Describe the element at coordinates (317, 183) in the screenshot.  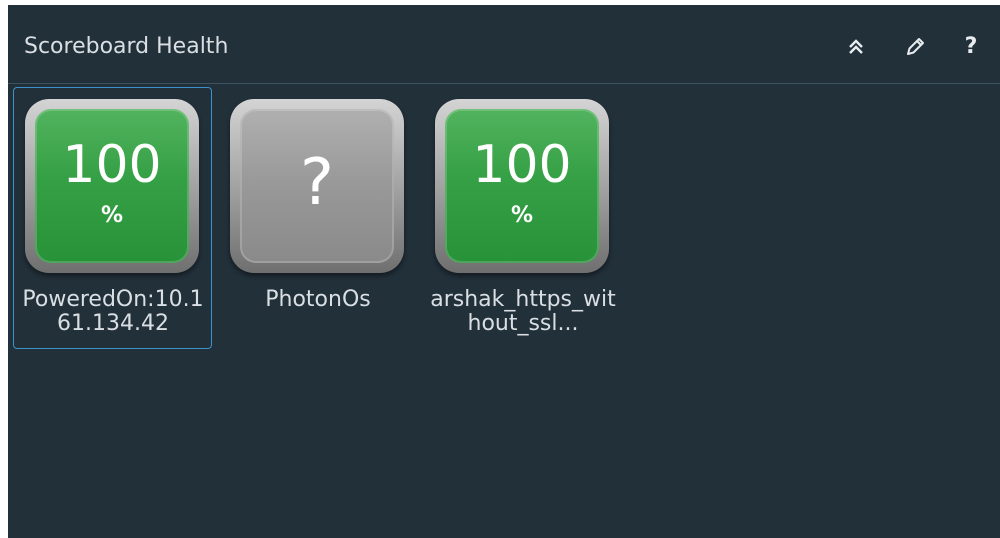
I see `unknown-status-icon: ?` at that location.